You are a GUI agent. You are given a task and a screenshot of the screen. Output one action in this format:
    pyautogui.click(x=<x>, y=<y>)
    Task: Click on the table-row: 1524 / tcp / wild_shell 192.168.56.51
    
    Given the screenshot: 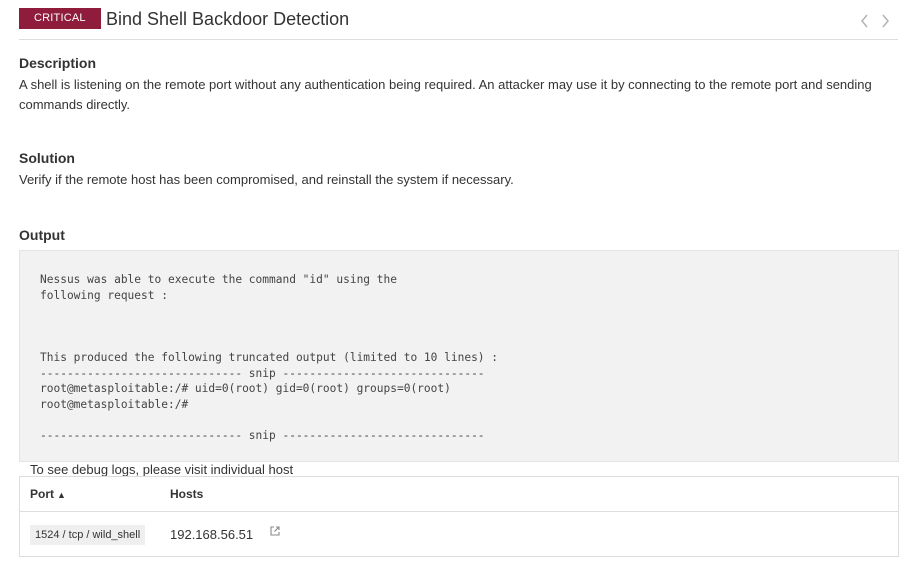 What is the action you would take?
    pyautogui.click(x=459, y=534)
    